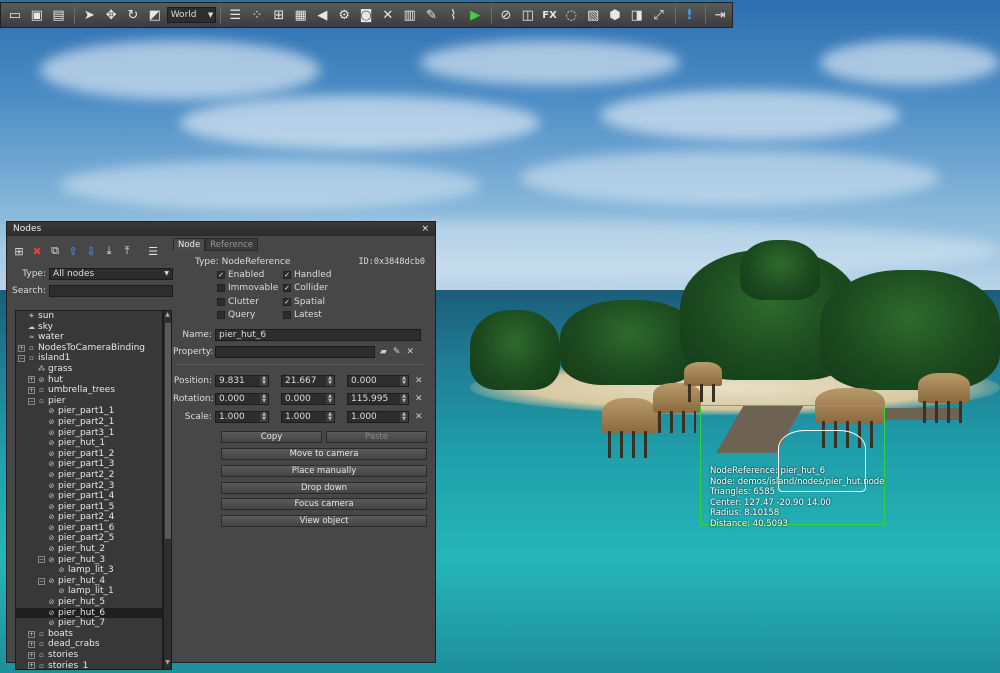 The width and height of the screenshot is (1000, 673). Describe the element at coordinates (89, 507) in the screenshot. I see `tree-item: ⊘ pier_part1_5` at that location.